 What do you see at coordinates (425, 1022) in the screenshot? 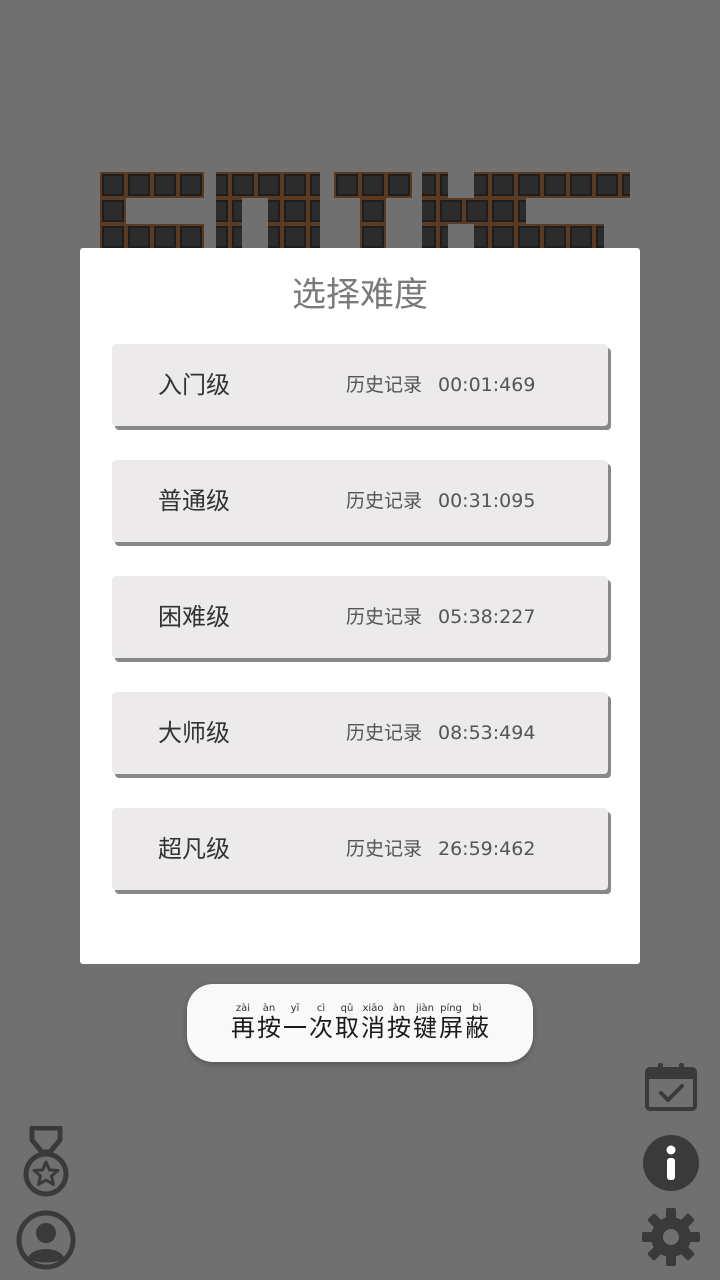
I see `toast-char: 键jiàn` at bounding box center [425, 1022].